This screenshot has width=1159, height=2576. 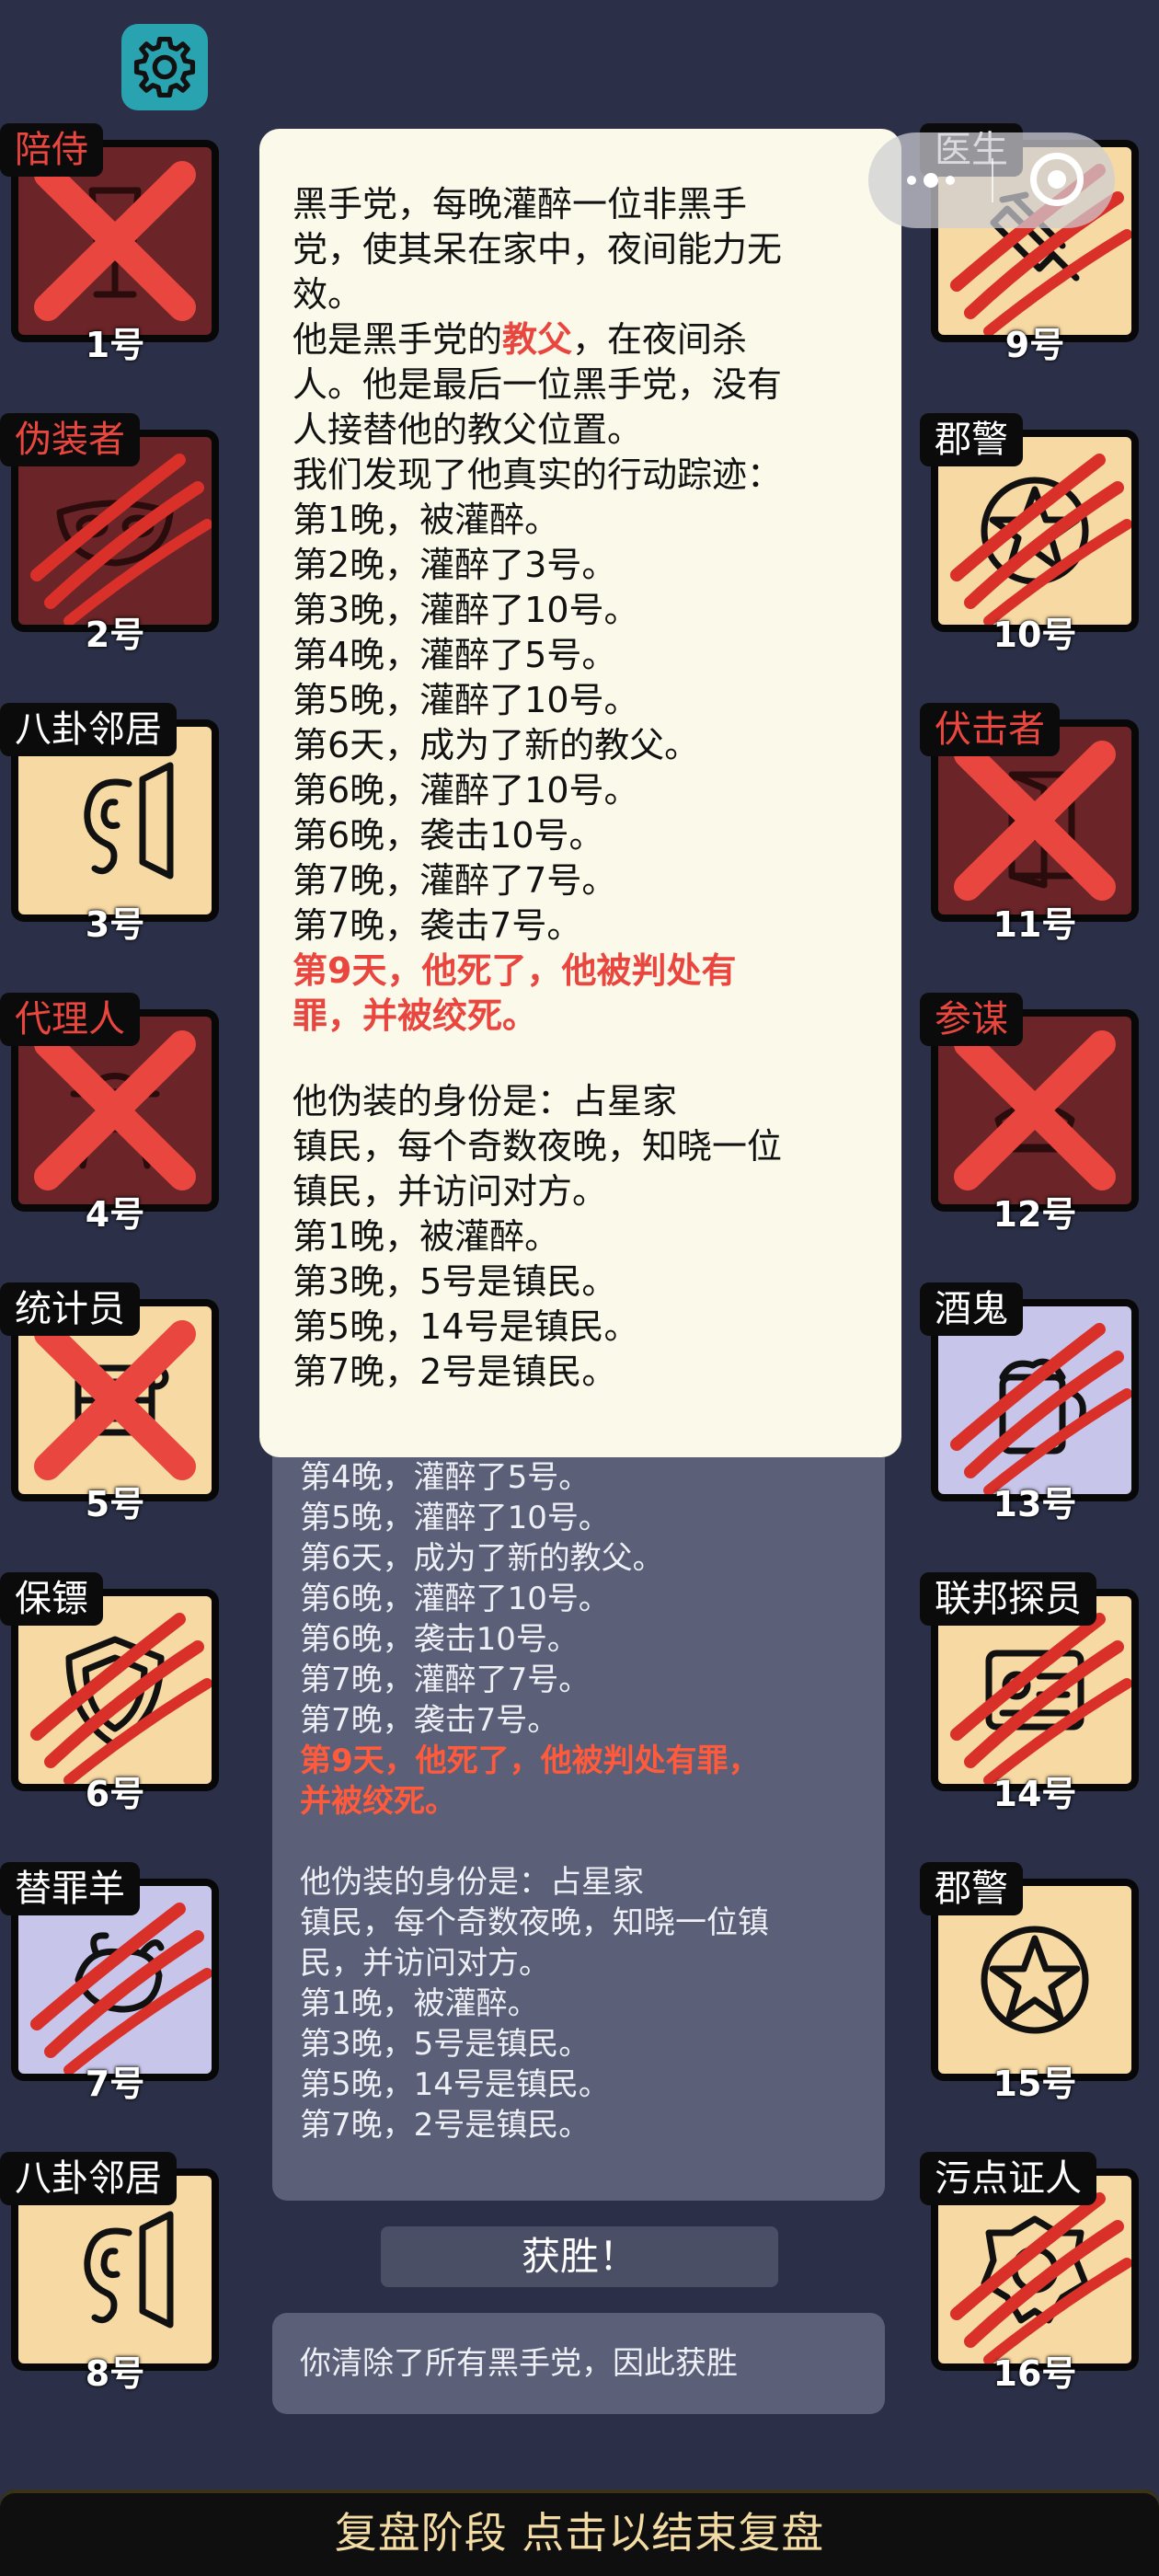 I want to click on popup-line: 第7晚，2号是镇民。, so click(x=455, y=1371).